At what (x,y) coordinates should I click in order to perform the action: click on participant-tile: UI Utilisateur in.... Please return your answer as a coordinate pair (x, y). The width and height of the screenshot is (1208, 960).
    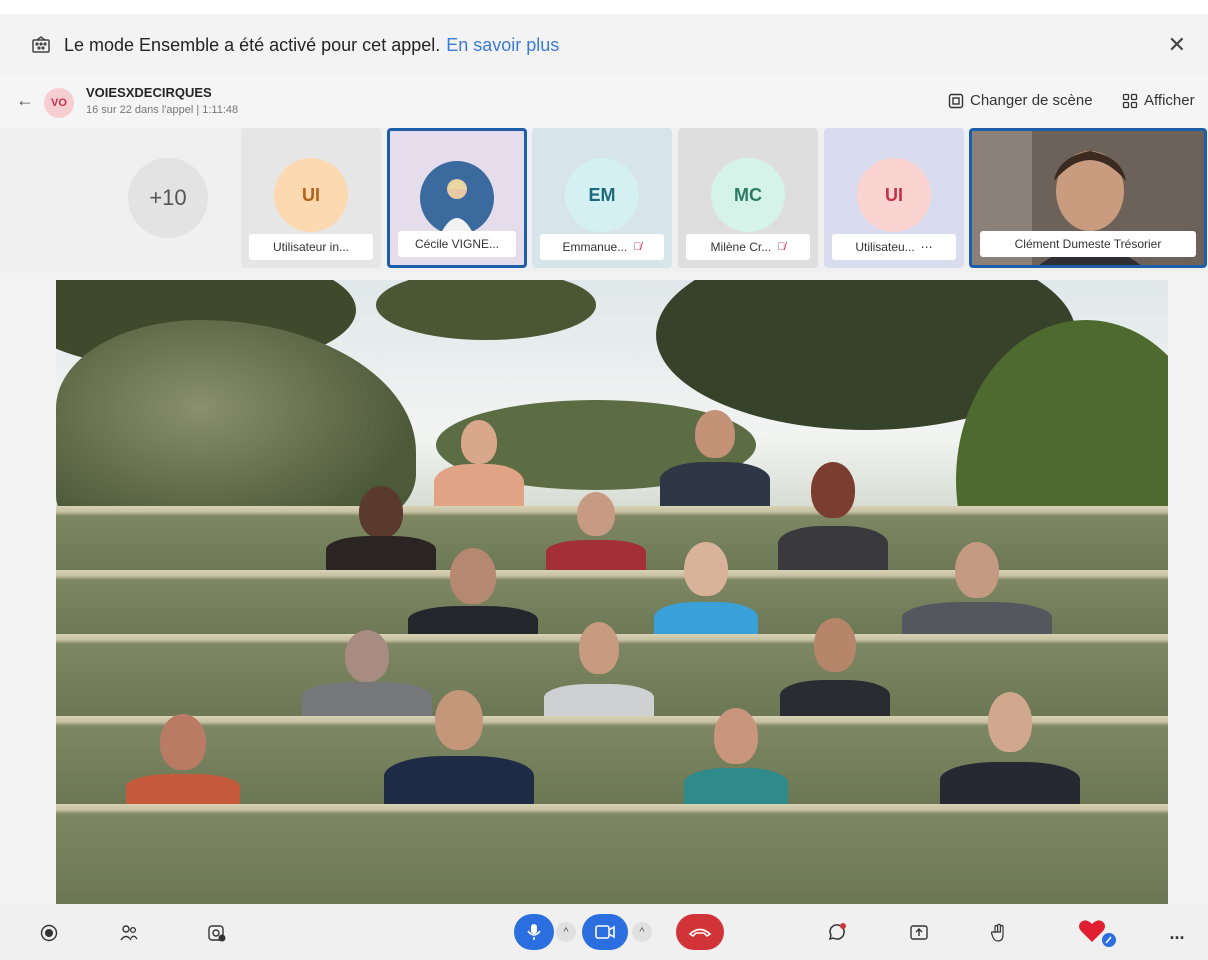
    Looking at the image, I should click on (311, 198).